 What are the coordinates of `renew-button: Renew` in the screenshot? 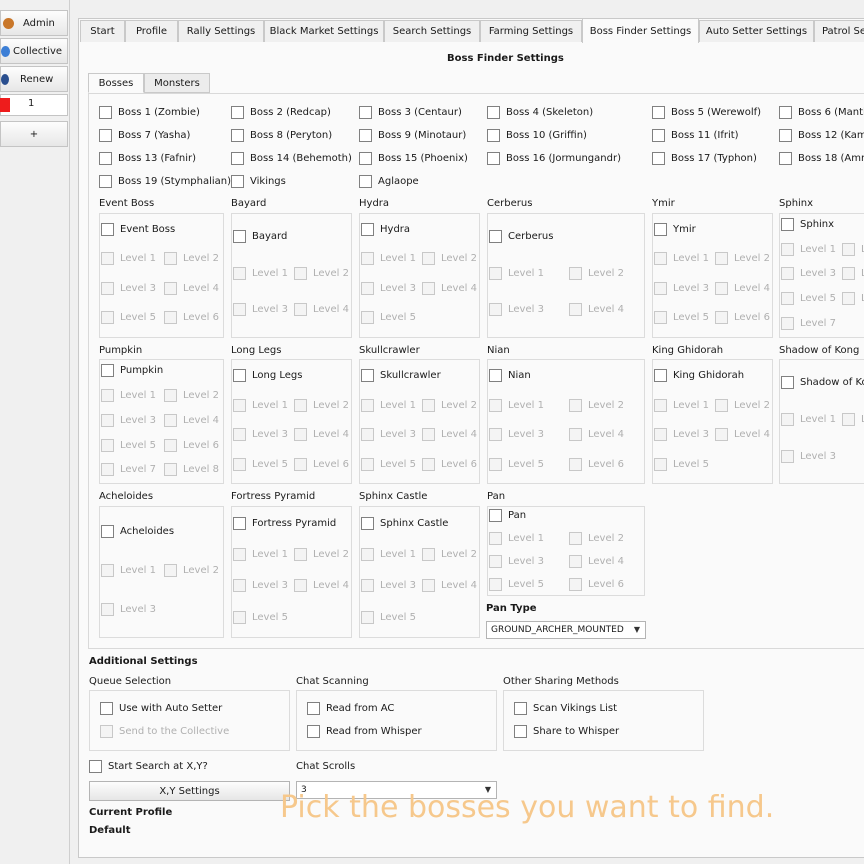 It's located at (34, 79).